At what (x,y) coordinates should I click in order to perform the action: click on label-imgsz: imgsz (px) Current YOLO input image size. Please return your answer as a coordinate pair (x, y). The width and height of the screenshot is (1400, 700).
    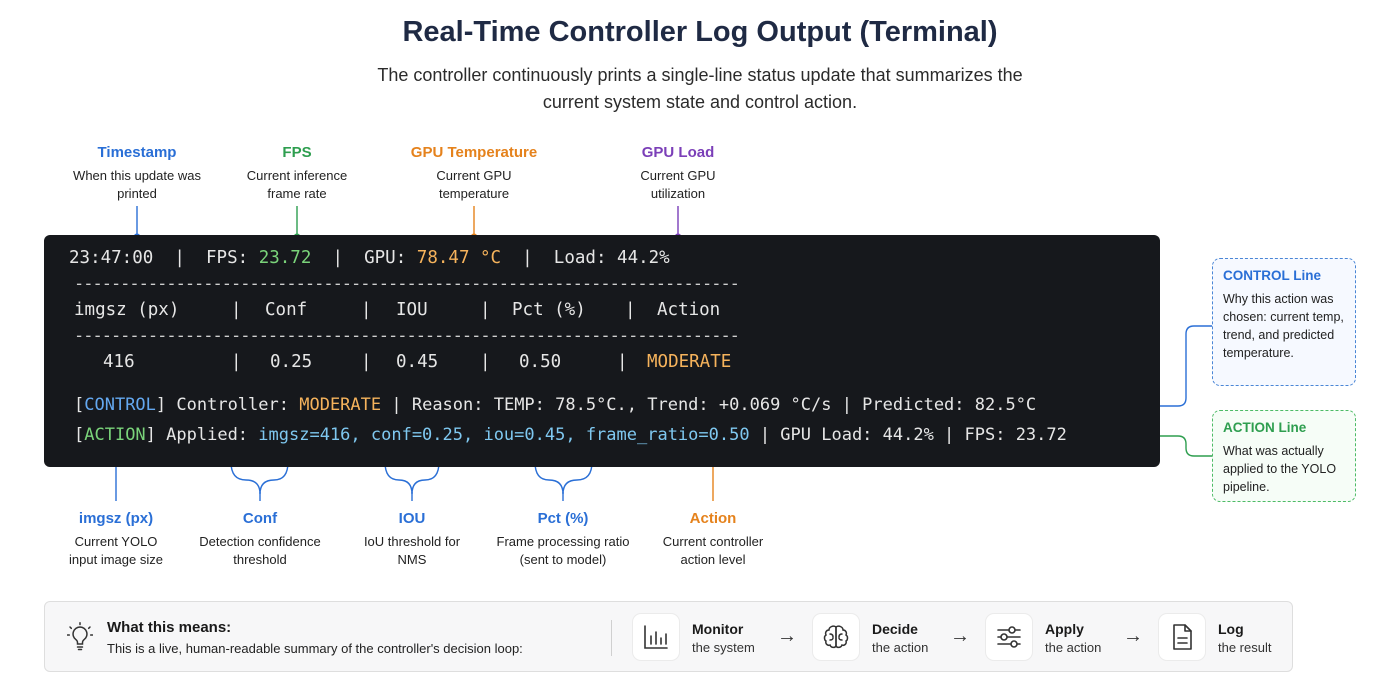
    Looking at the image, I should click on (116, 539).